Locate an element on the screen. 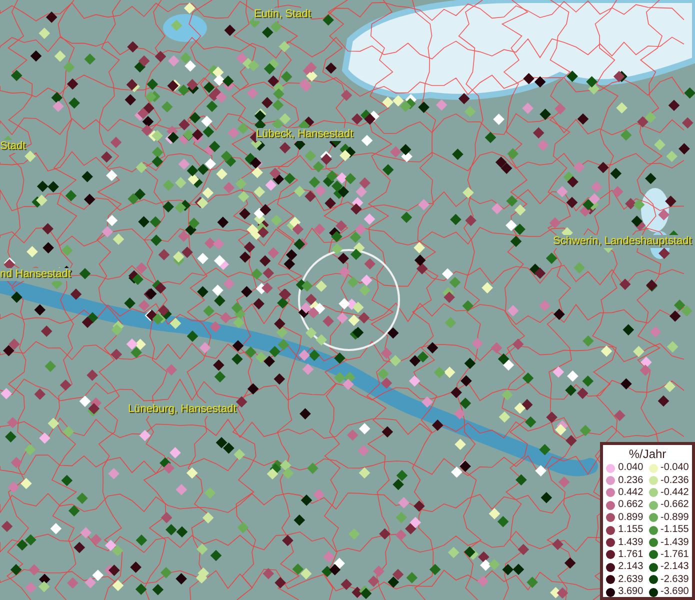  legend-value: 2.143 is located at coordinates (631, 567).